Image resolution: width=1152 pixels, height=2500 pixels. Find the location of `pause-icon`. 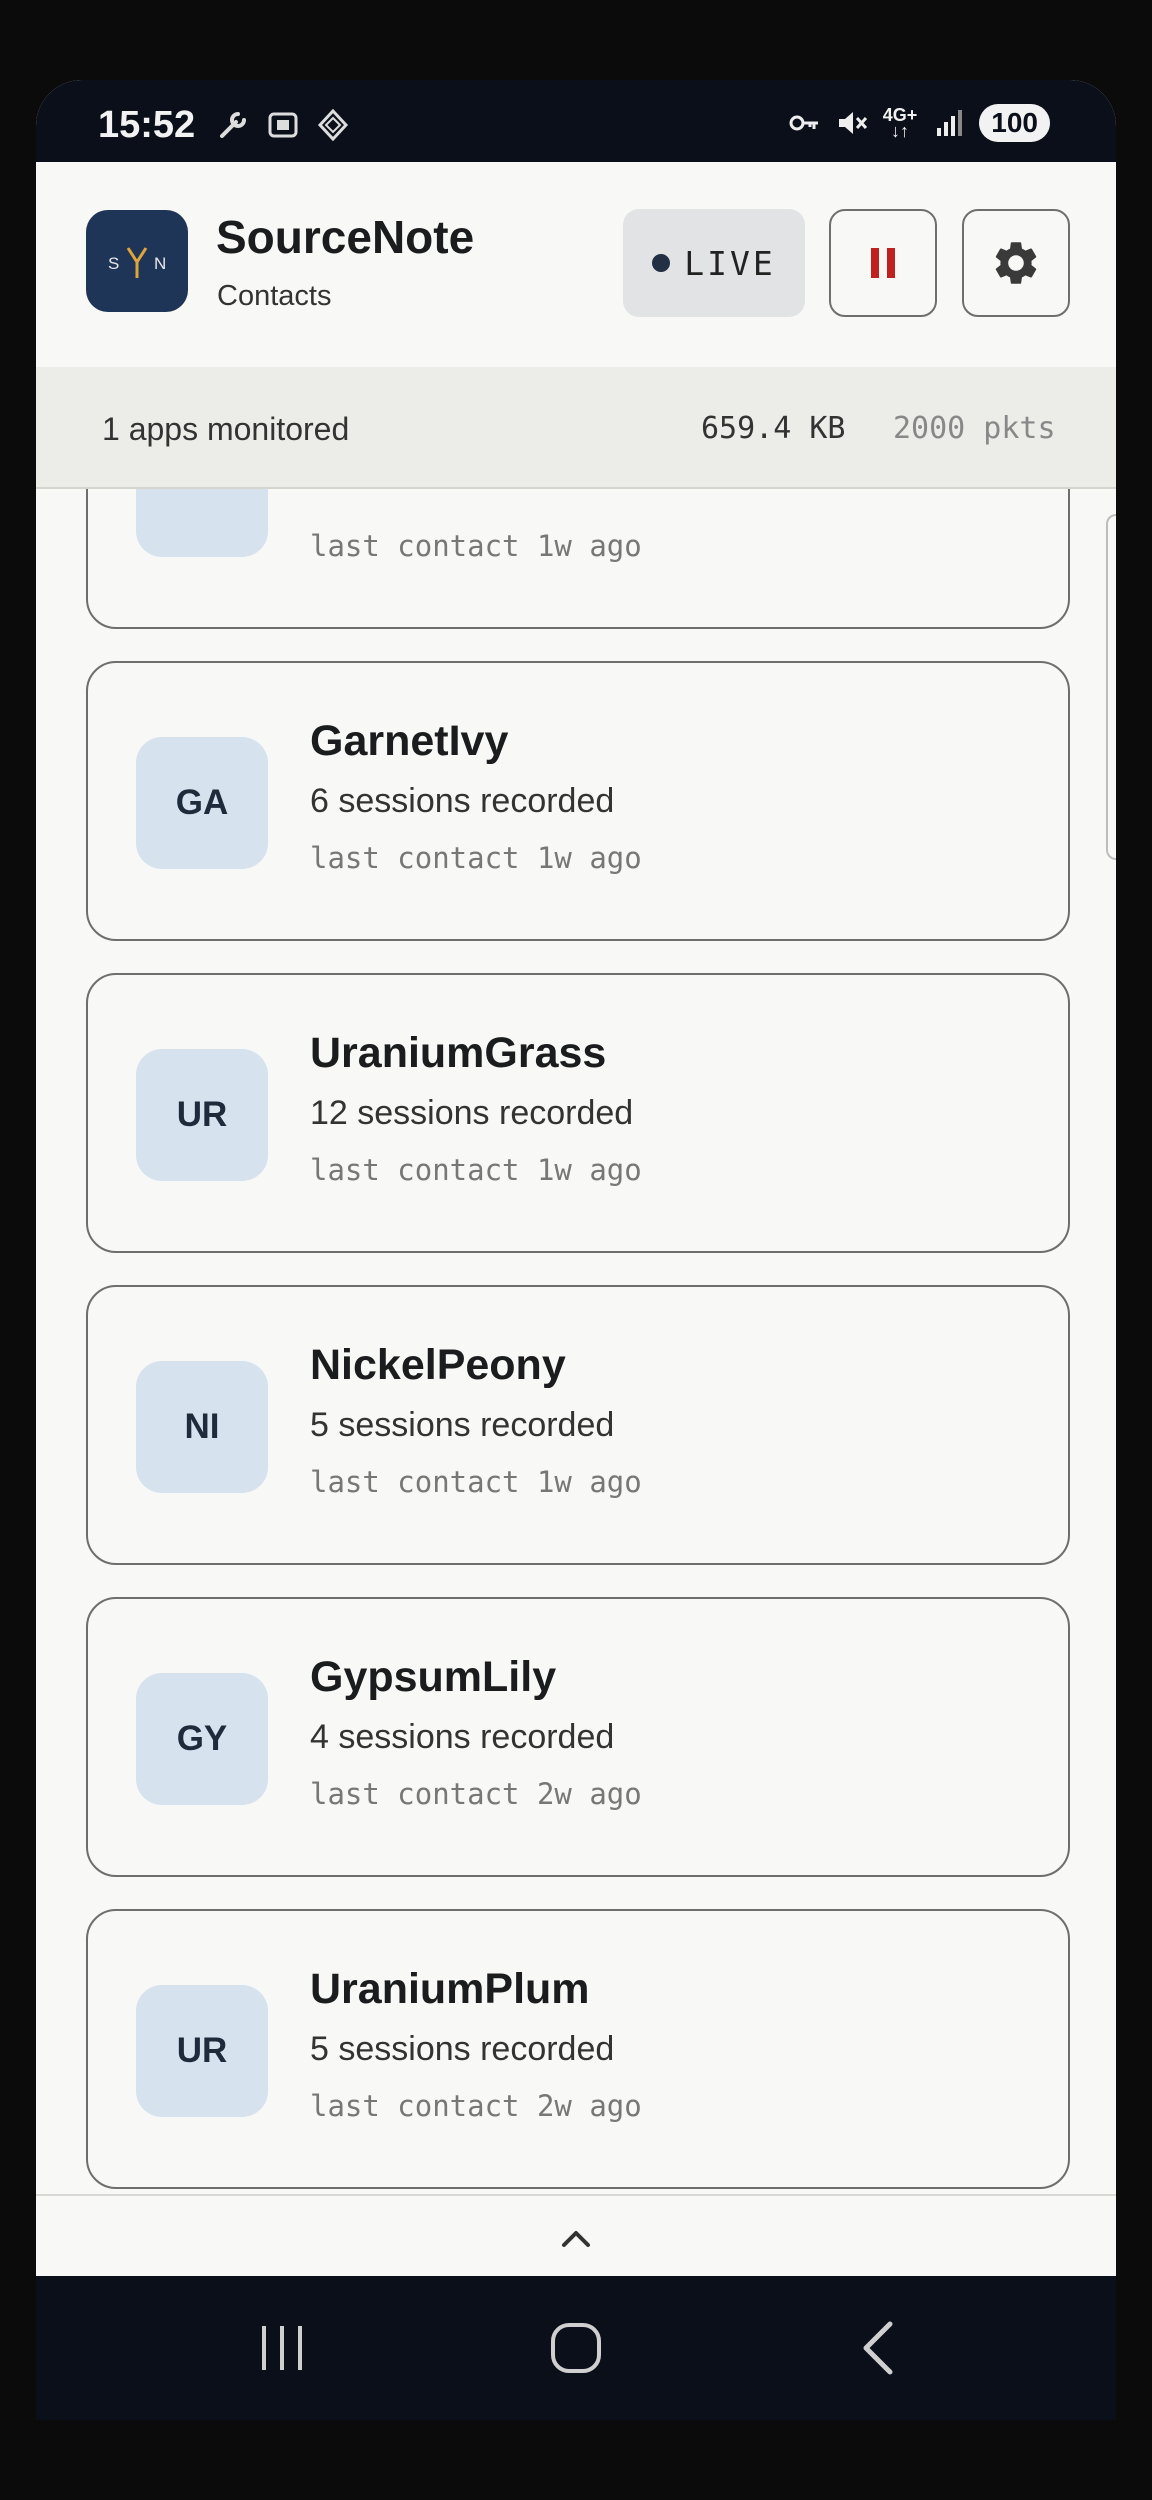

pause-icon is located at coordinates (883, 263).